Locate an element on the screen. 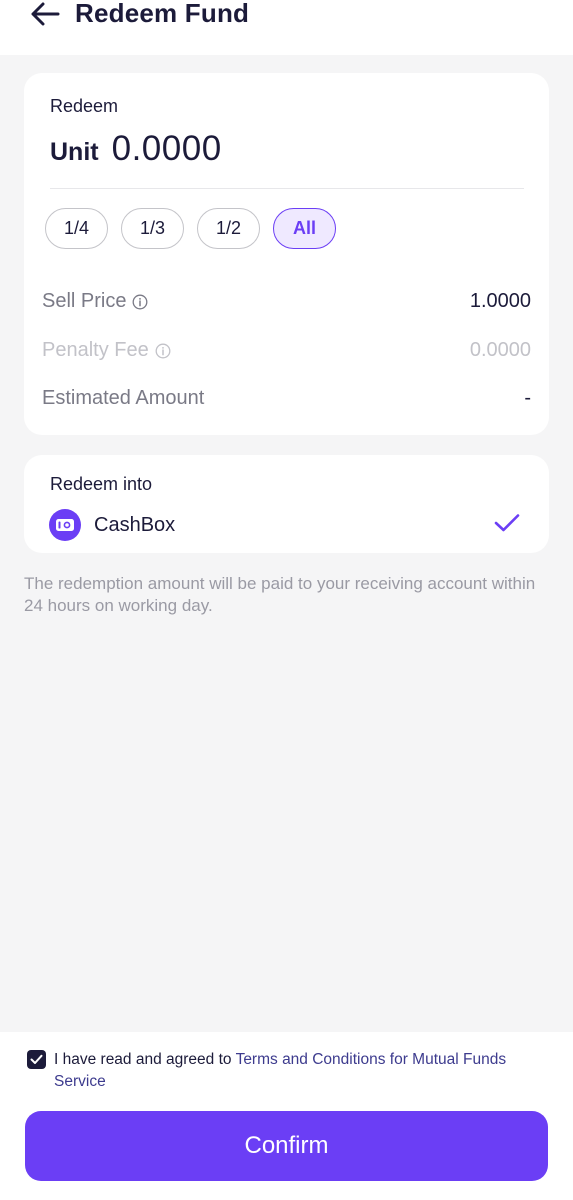 The width and height of the screenshot is (573, 1200). cashbox-option: CashBox is located at coordinates (286, 525).